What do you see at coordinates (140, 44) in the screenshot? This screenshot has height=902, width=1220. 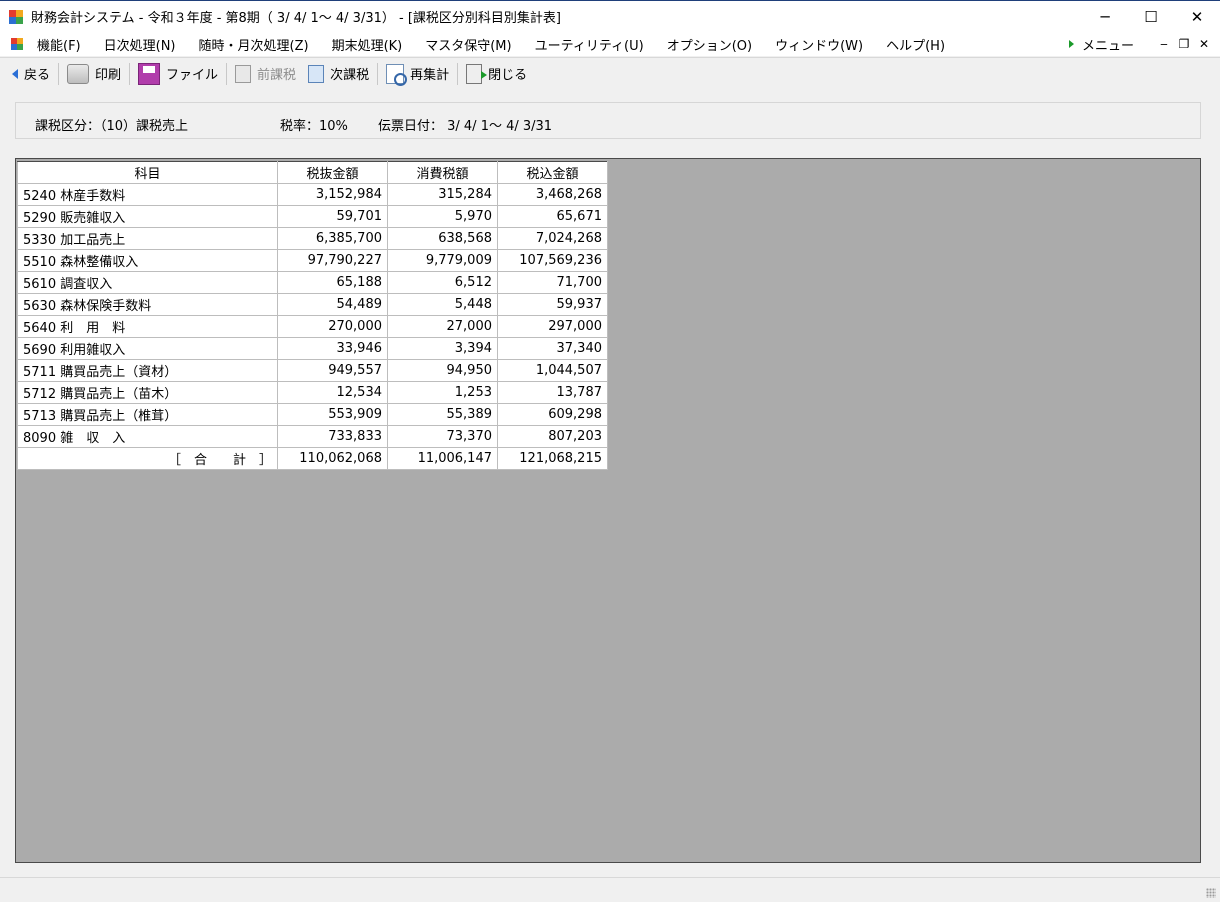 I see `menu-daily: 日次処理(N)` at bounding box center [140, 44].